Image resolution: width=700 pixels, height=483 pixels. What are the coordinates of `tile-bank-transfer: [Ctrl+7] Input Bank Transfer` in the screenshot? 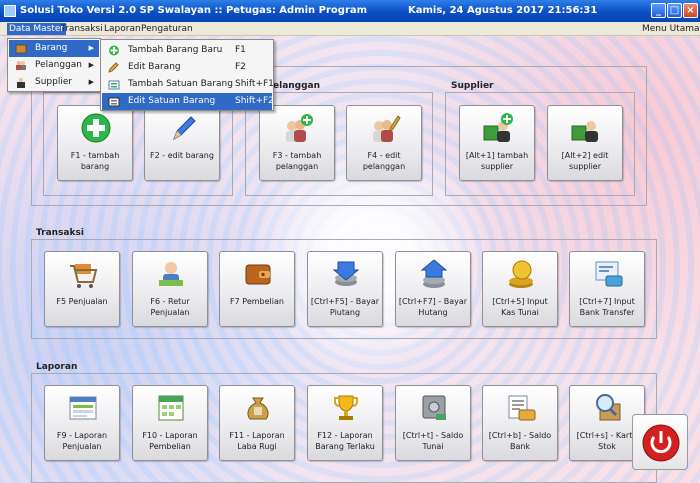 It's located at (607, 289).